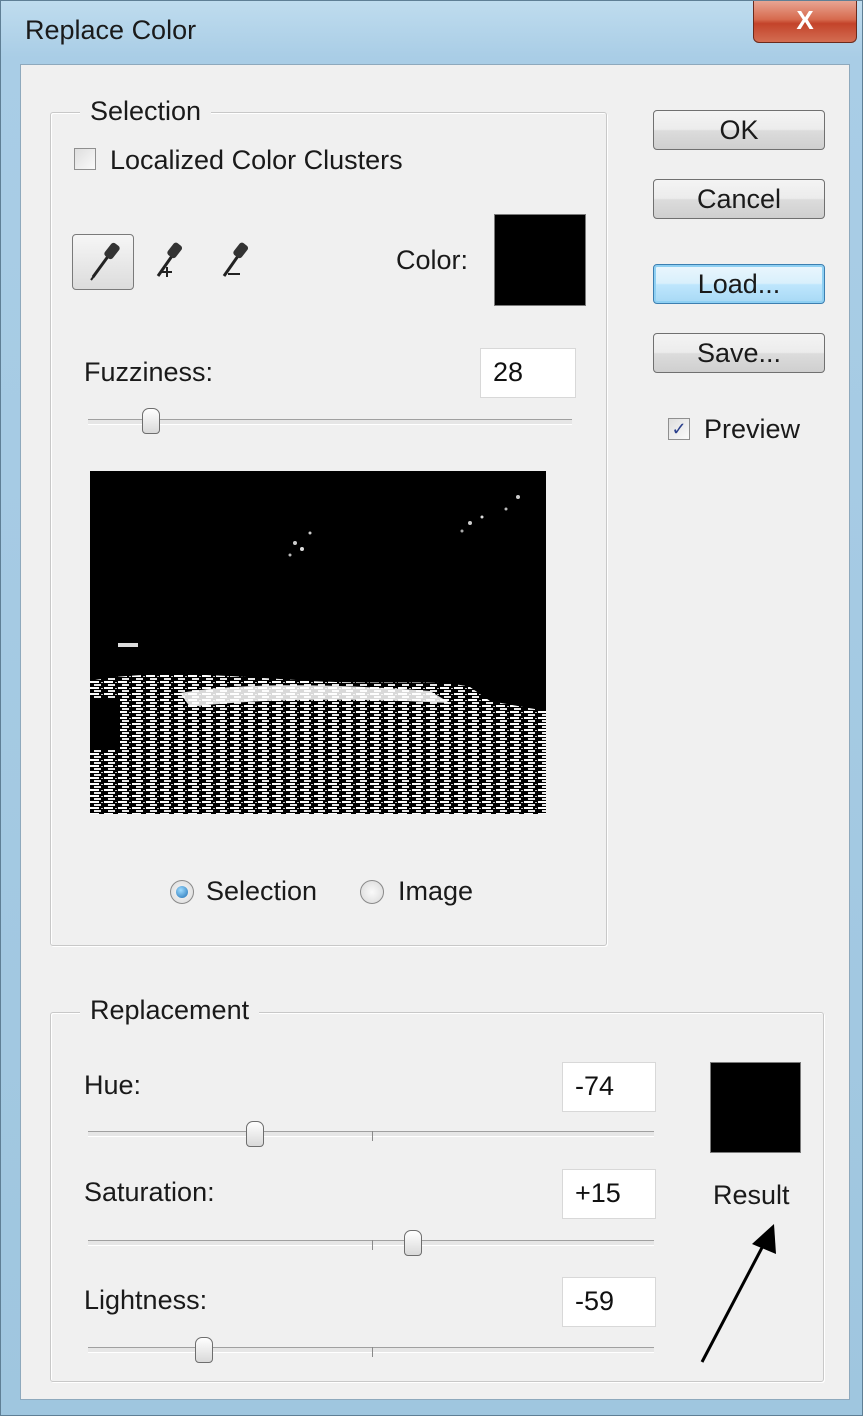 The image size is (863, 1416). I want to click on checkmark-icon: ✓, so click(679, 429).